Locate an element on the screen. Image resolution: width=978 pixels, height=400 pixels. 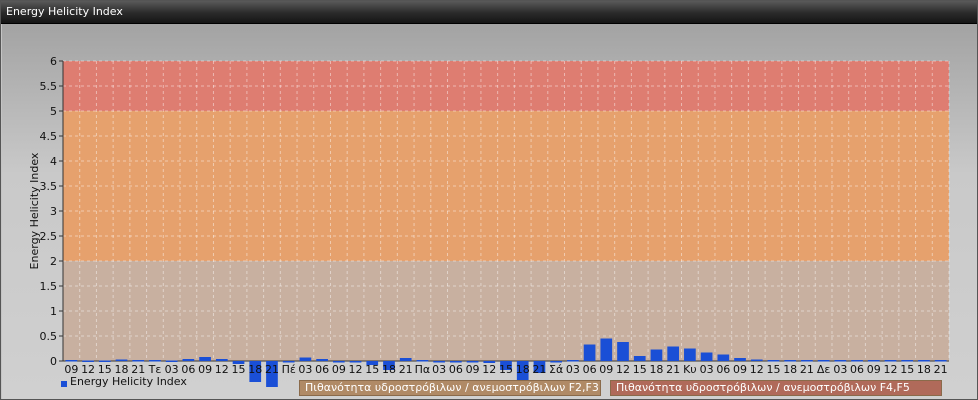
y-tick-label: 5 is located at coordinates (53, 111).